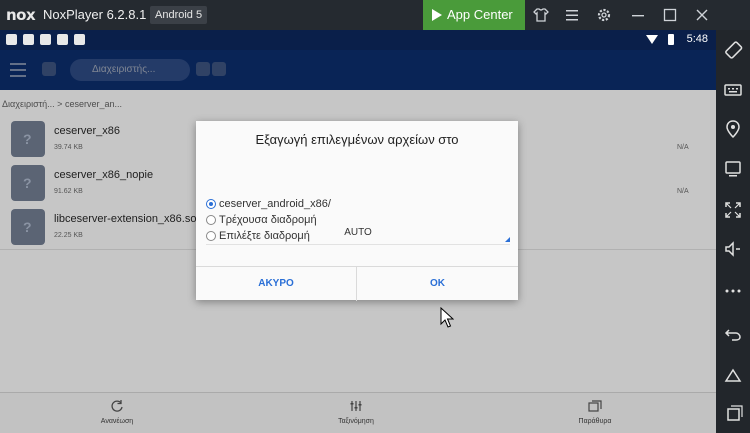 Image resolution: width=750 pixels, height=433 pixels. Describe the element at coordinates (211, 204) in the screenshot. I see `radio-selected` at that location.